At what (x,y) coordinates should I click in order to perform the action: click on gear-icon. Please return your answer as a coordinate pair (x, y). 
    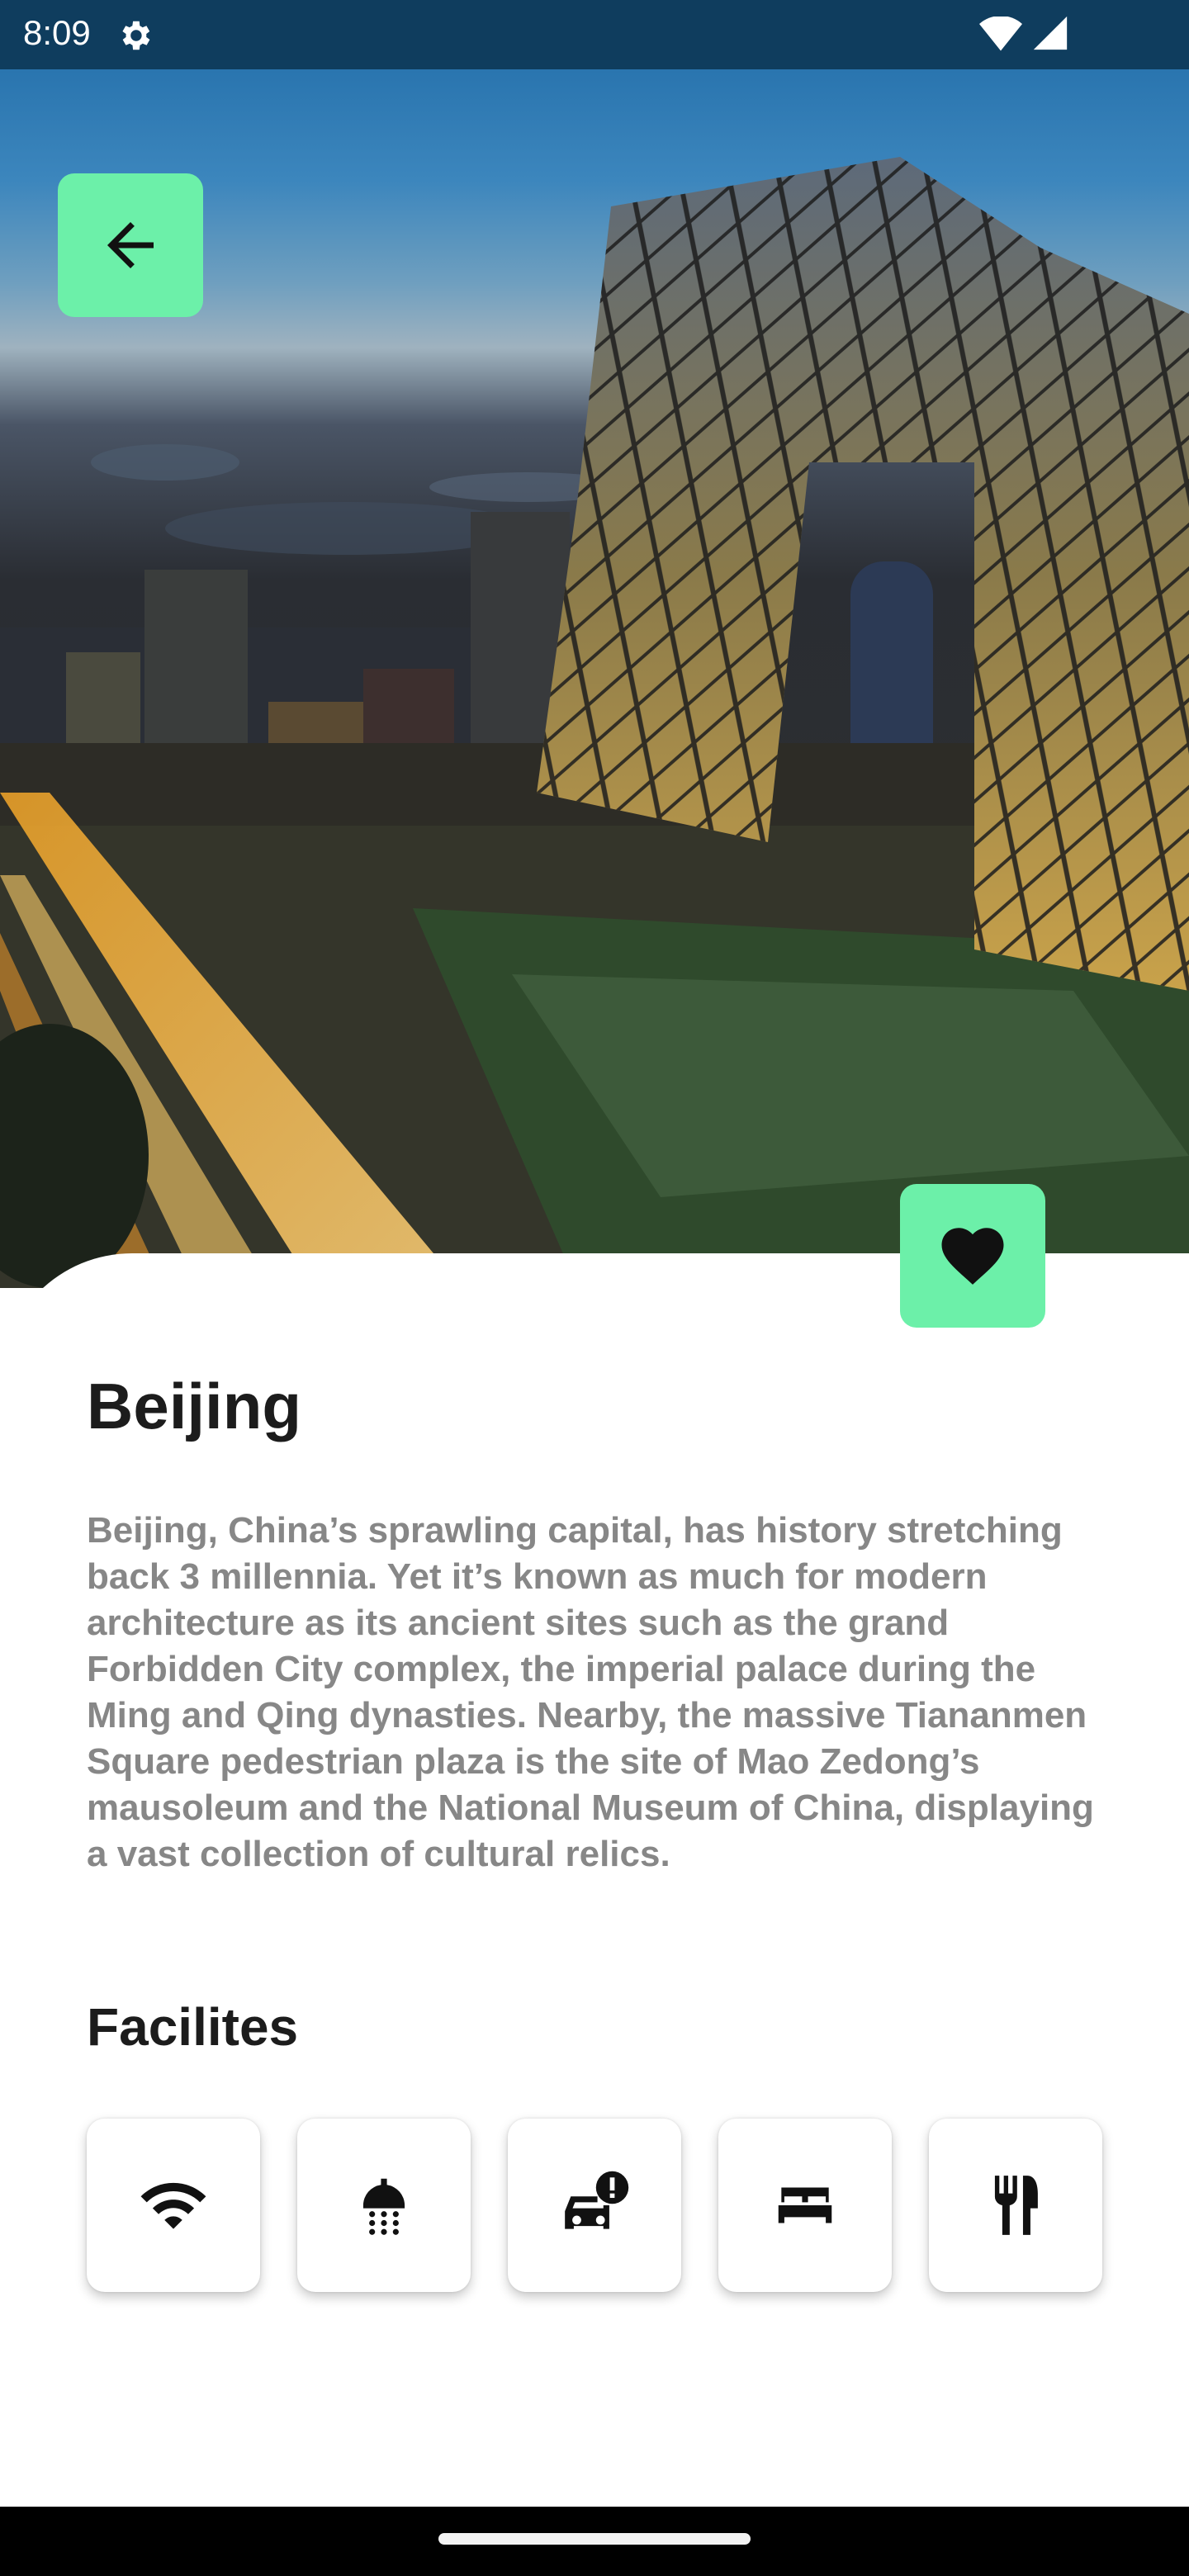
    Looking at the image, I should click on (136, 35).